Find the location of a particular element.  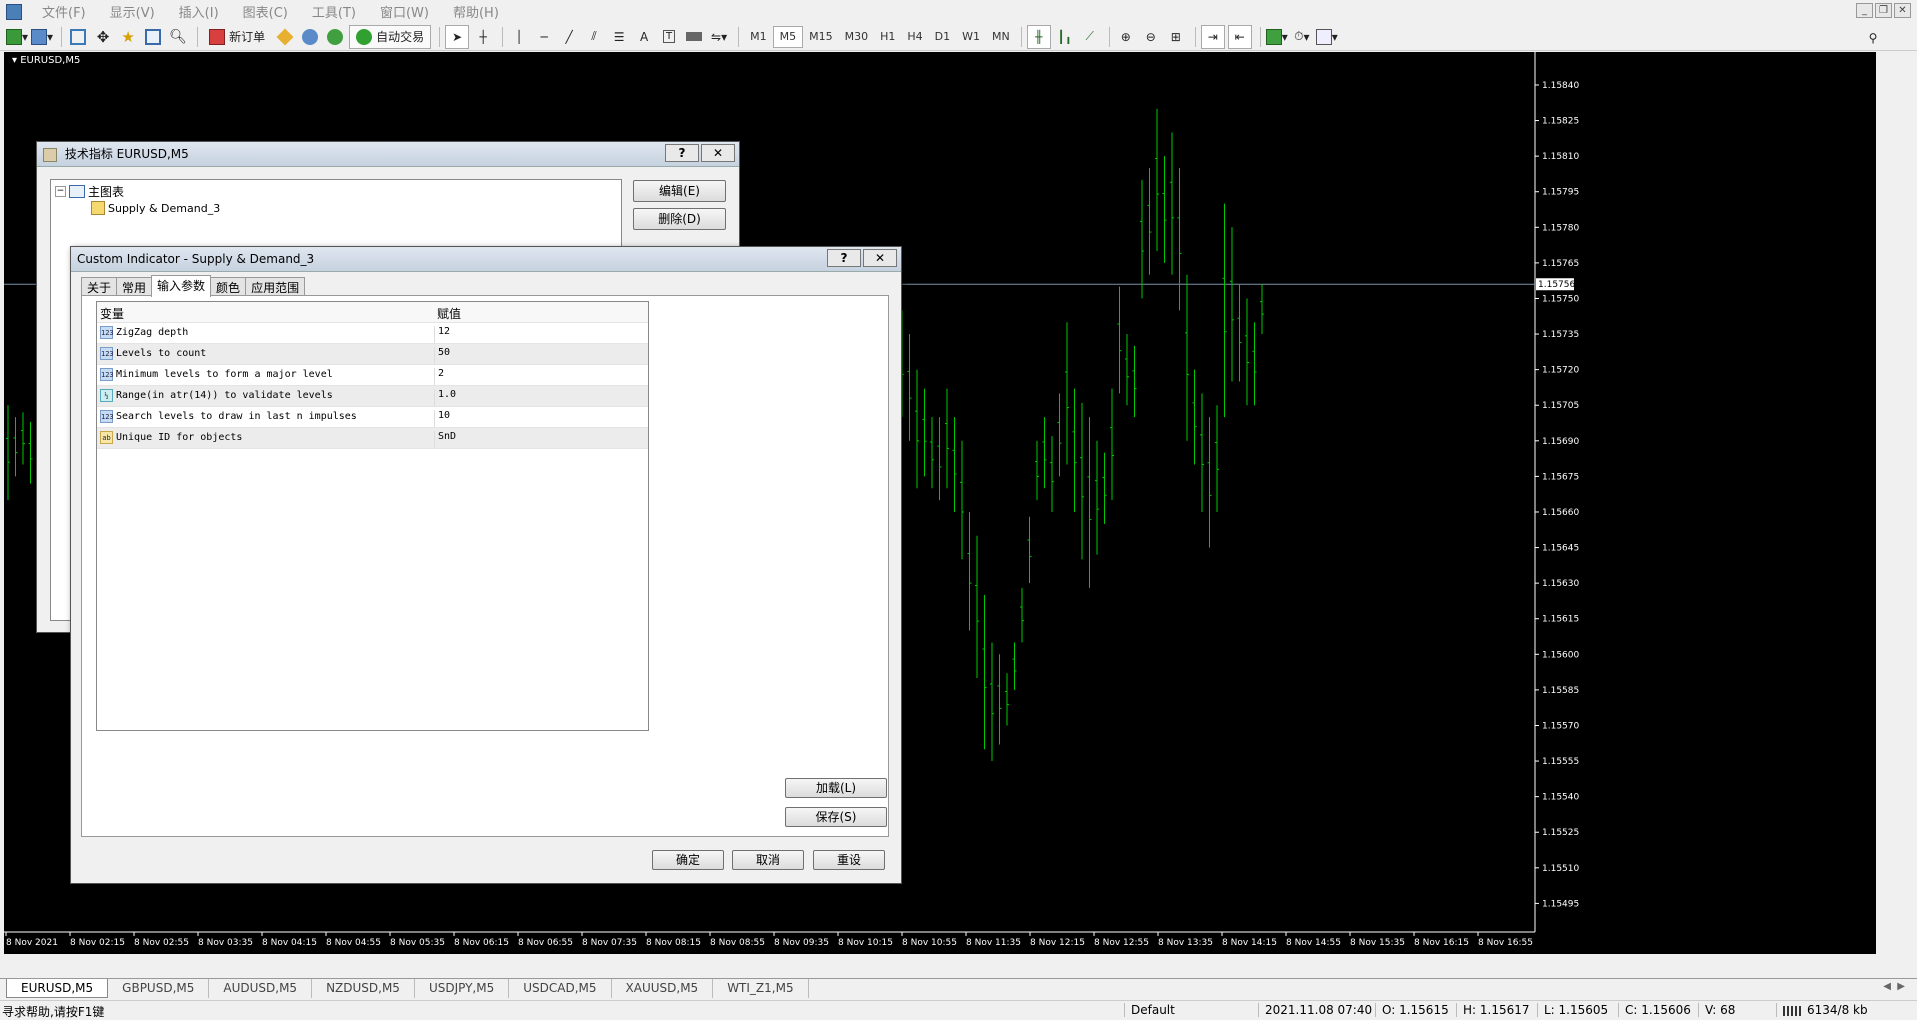

crosshair-icon: ┼ is located at coordinates (483, 36).